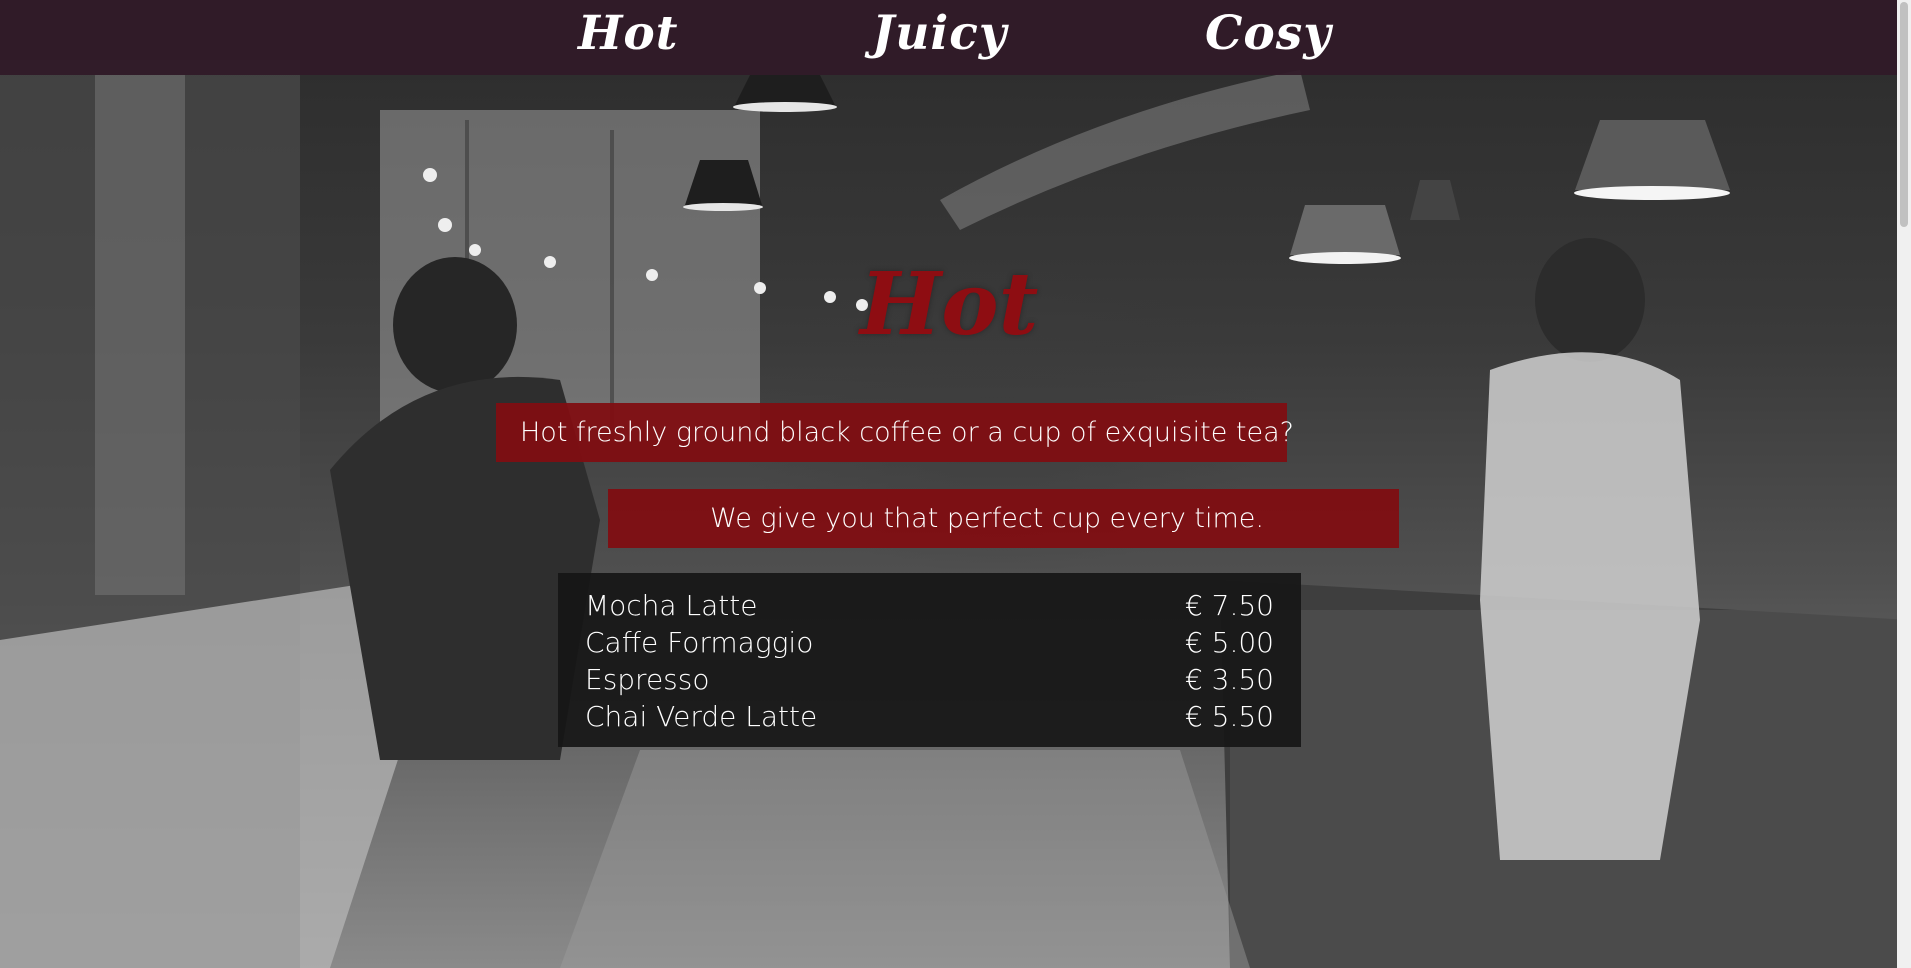 The height and width of the screenshot is (968, 1911). I want to click on promise-banner: We give you that perfect cup every time., so click(1003, 518).